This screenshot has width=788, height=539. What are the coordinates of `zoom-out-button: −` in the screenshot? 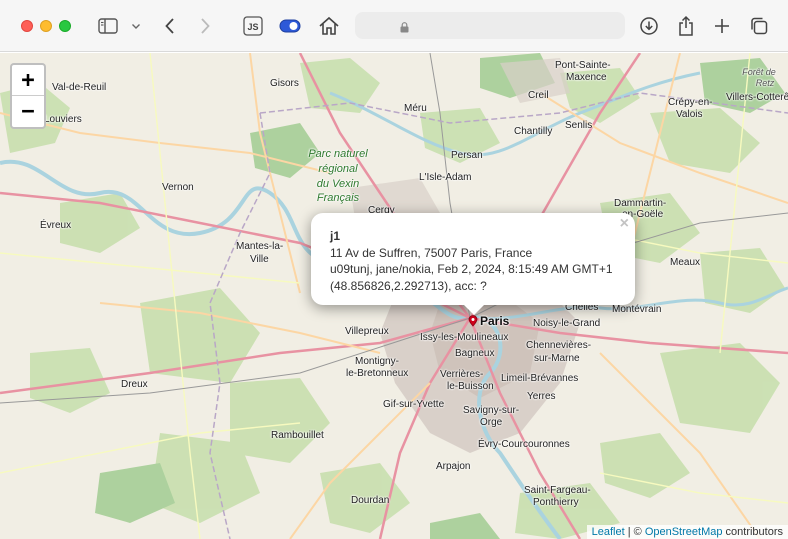 It's located at (28, 111).